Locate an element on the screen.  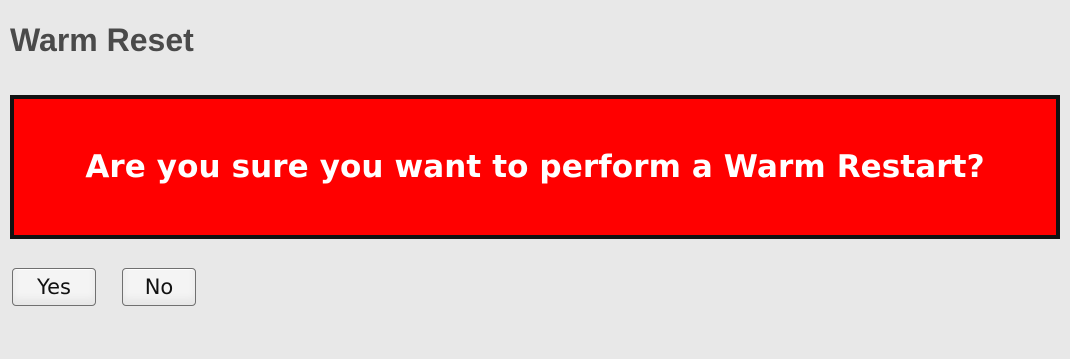
yes-button: Yes is located at coordinates (54, 287).